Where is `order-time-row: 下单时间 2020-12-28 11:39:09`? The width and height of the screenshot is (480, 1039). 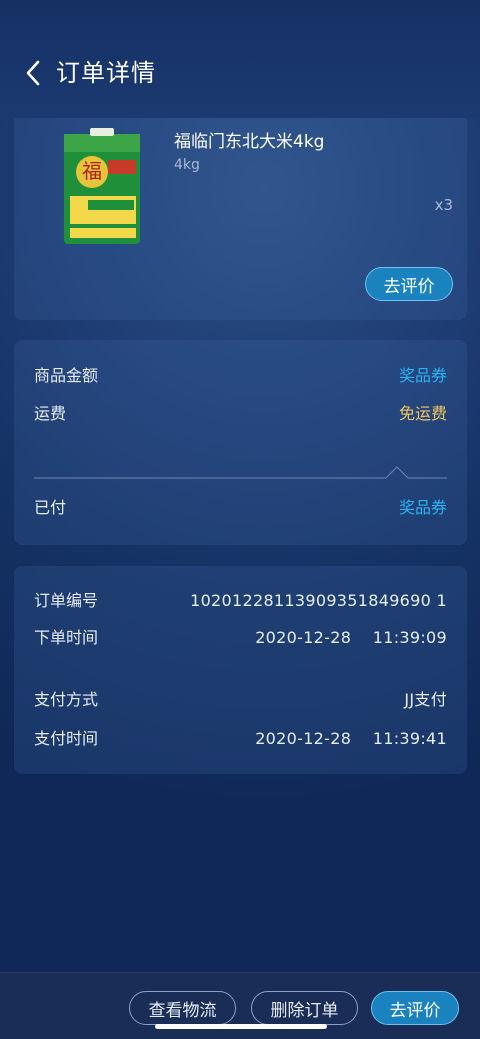
order-time-row: 下单时间 2020-12-28 11:39:09 is located at coordinates (240, 638).